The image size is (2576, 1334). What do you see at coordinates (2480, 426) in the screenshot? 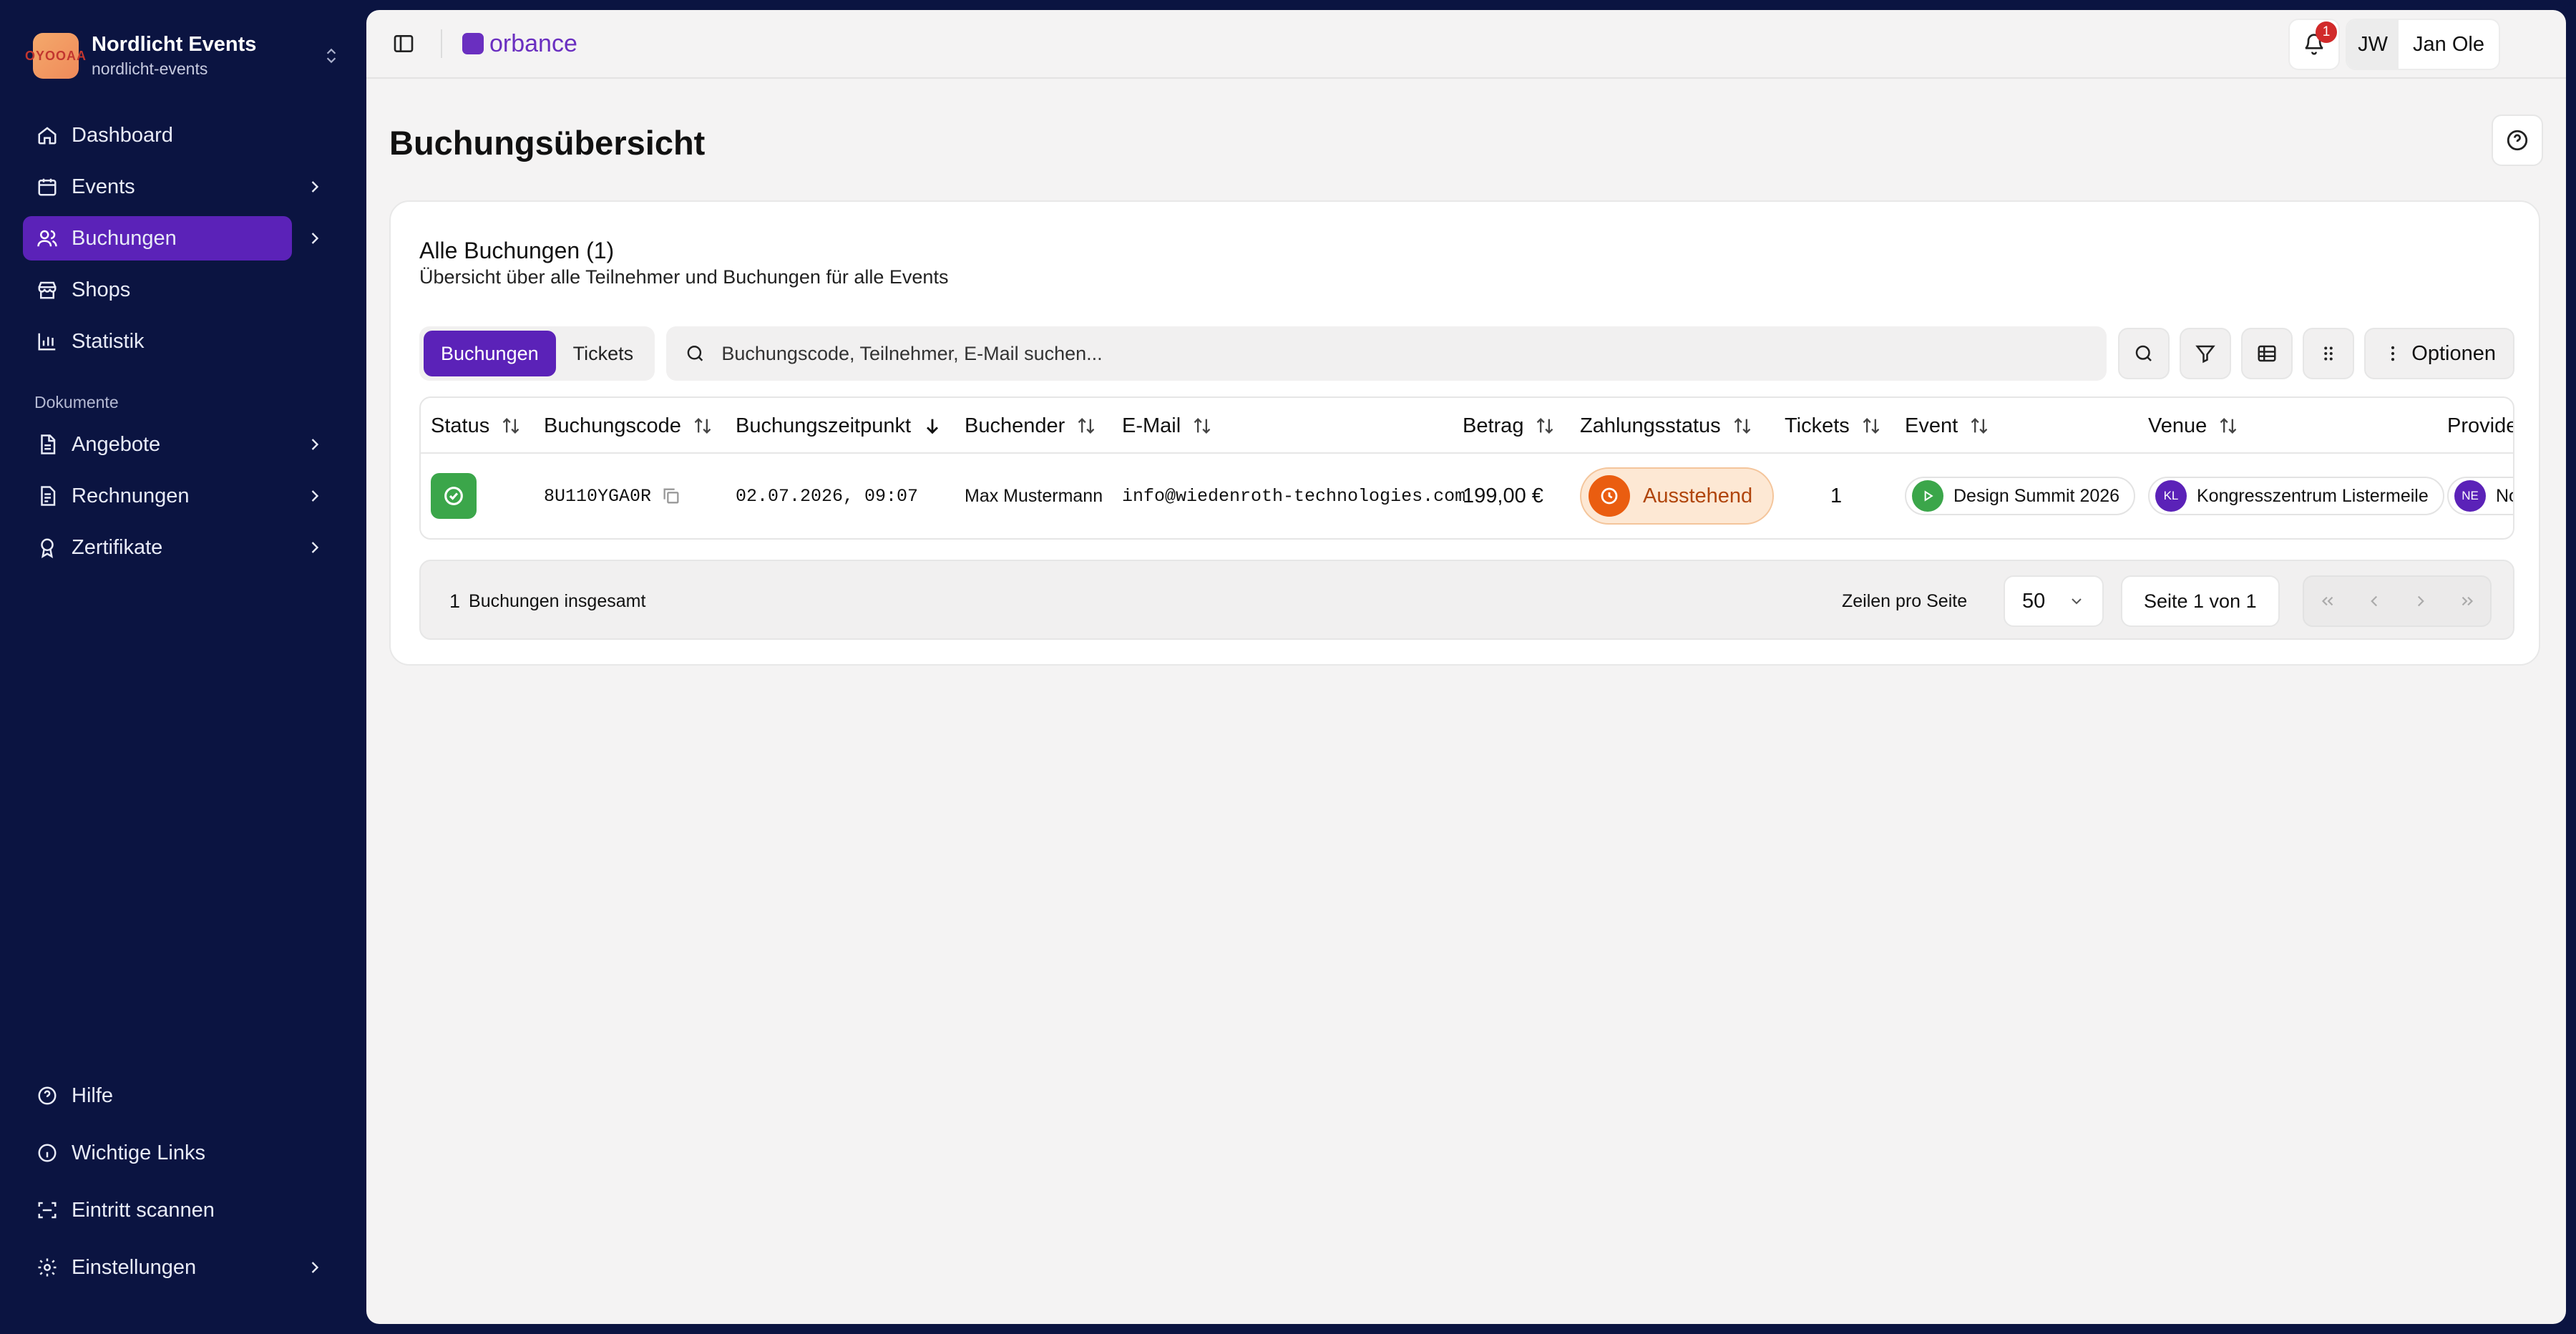
I see `column-header-provider: Provide` at bounding box center [2480, 426].